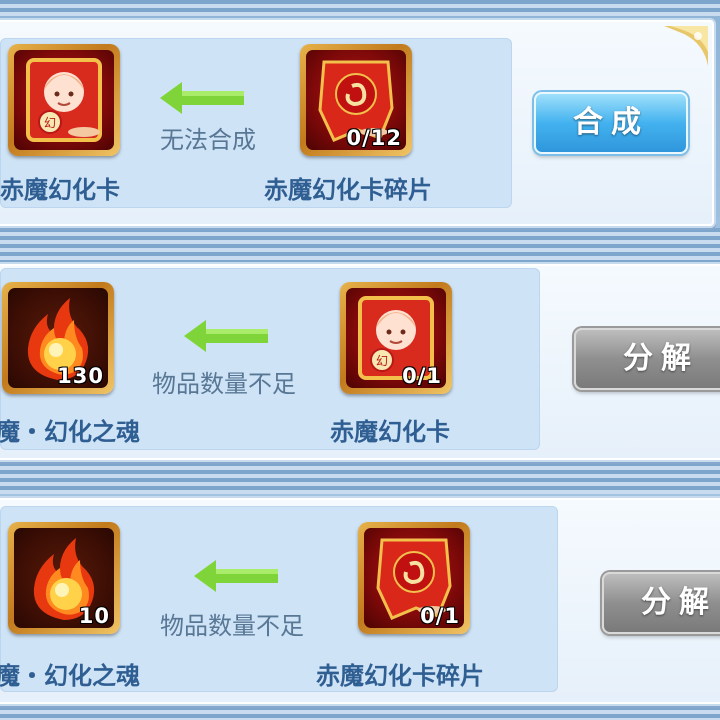  Describe the element at coordinates (414, 578) in the screenshot. I see `right-item-slot: 0/1` at that location.